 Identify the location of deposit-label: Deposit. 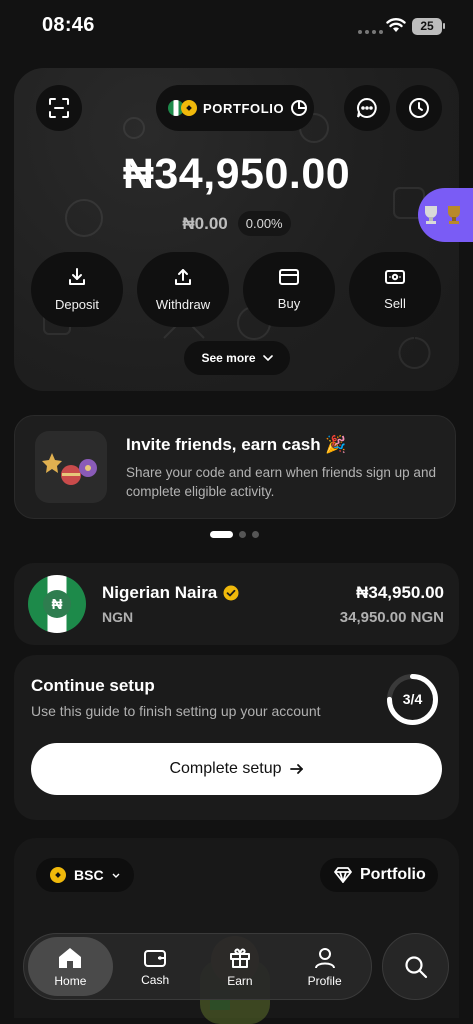
(77, 304).